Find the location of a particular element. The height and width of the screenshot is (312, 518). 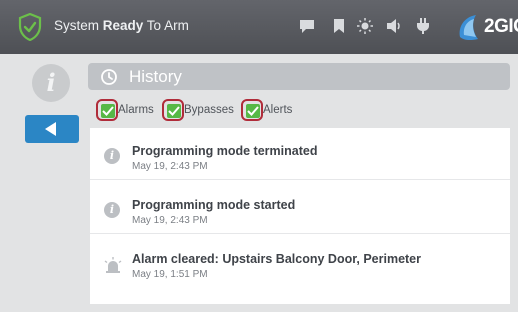

history-clock-icon is located at coordinates (109, 77).